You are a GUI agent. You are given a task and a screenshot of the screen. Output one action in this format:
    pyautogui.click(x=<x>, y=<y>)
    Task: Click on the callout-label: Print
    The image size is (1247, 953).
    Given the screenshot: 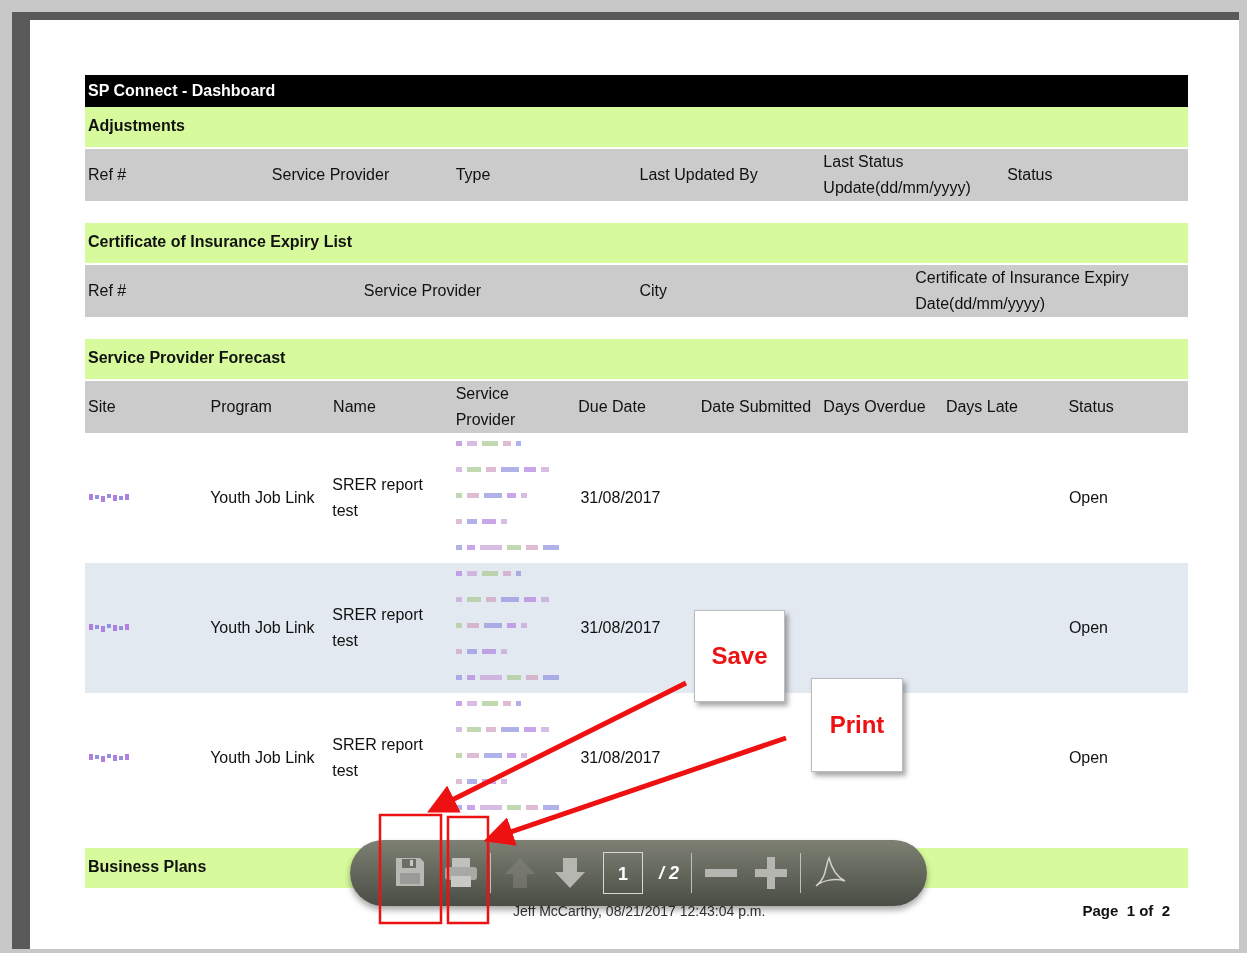 What is the action you would take?
    pyautogui.click(x=857, y=725)
    